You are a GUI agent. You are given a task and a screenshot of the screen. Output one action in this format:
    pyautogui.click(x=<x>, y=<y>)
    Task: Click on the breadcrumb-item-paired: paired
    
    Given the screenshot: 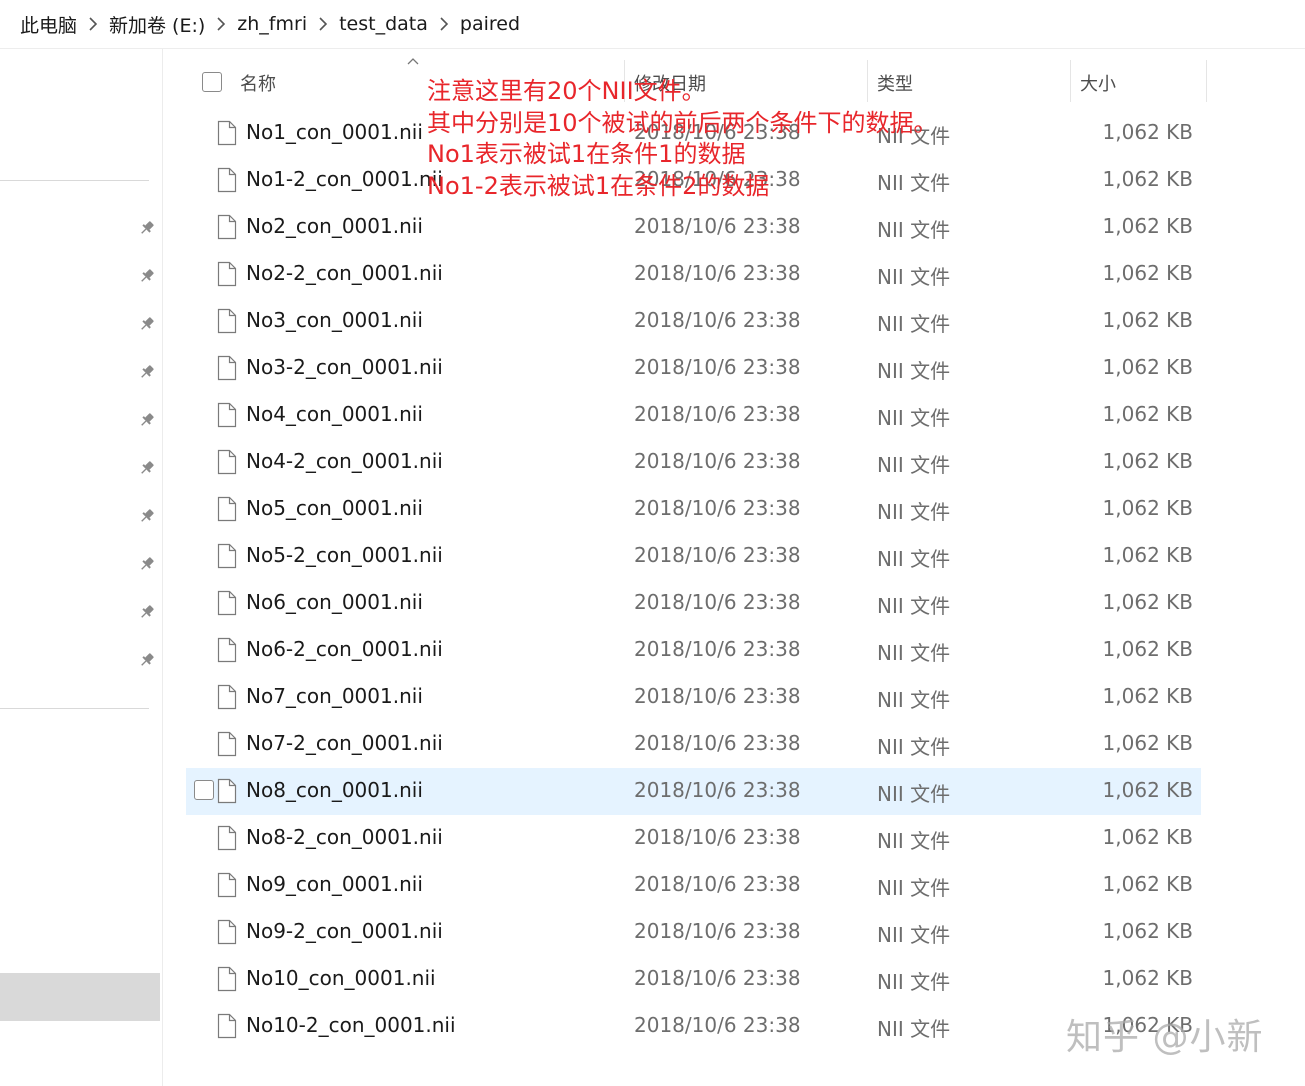 What is the action you would take?
    pyautogui.click(x=490, y=24)
    